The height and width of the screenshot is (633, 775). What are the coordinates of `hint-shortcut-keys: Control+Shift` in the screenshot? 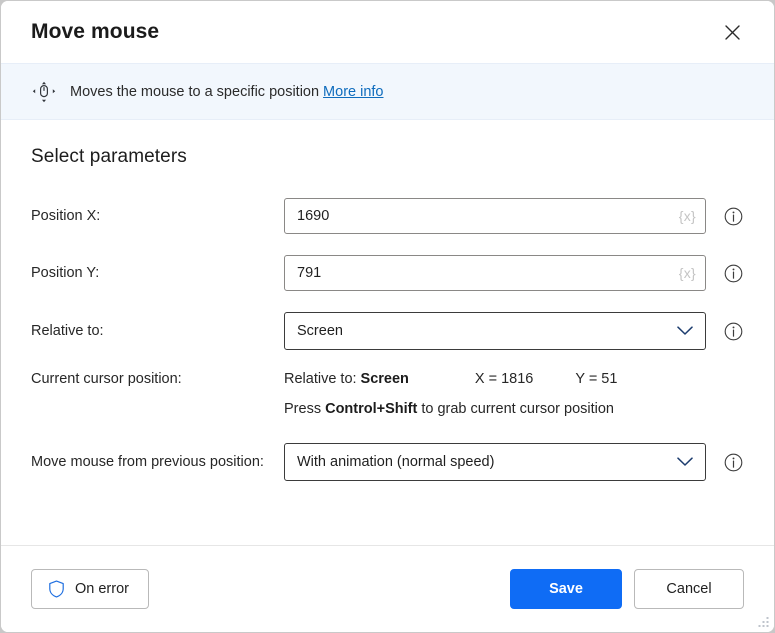 It's located at (371, 409).